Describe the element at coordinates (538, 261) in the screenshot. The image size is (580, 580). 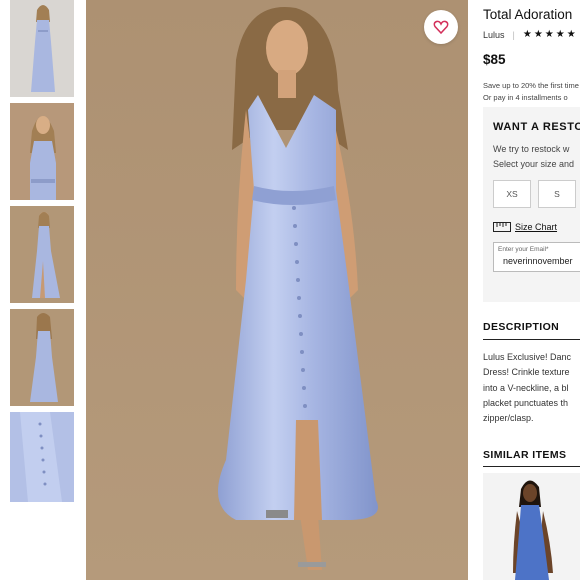
I see `email-value: neverinnovember` at that location.